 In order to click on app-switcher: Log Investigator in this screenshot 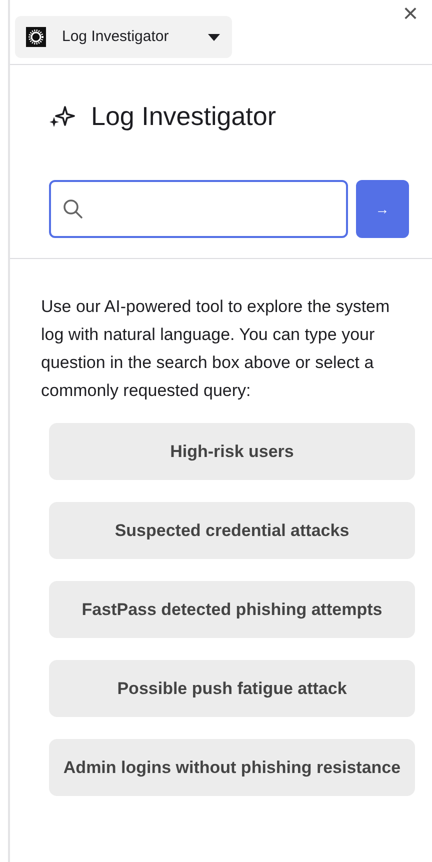, I will do `click(123, 37)`.